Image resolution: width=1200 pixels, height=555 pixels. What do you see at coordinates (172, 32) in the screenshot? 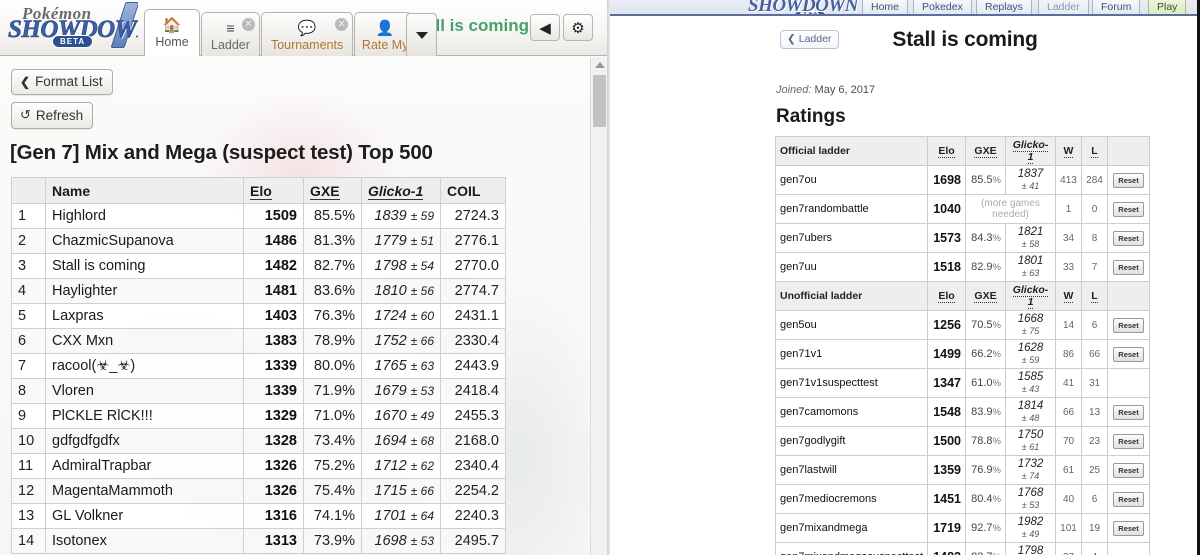
I see `tab-home: 🏠 Home` at bounding box center [172, 32].